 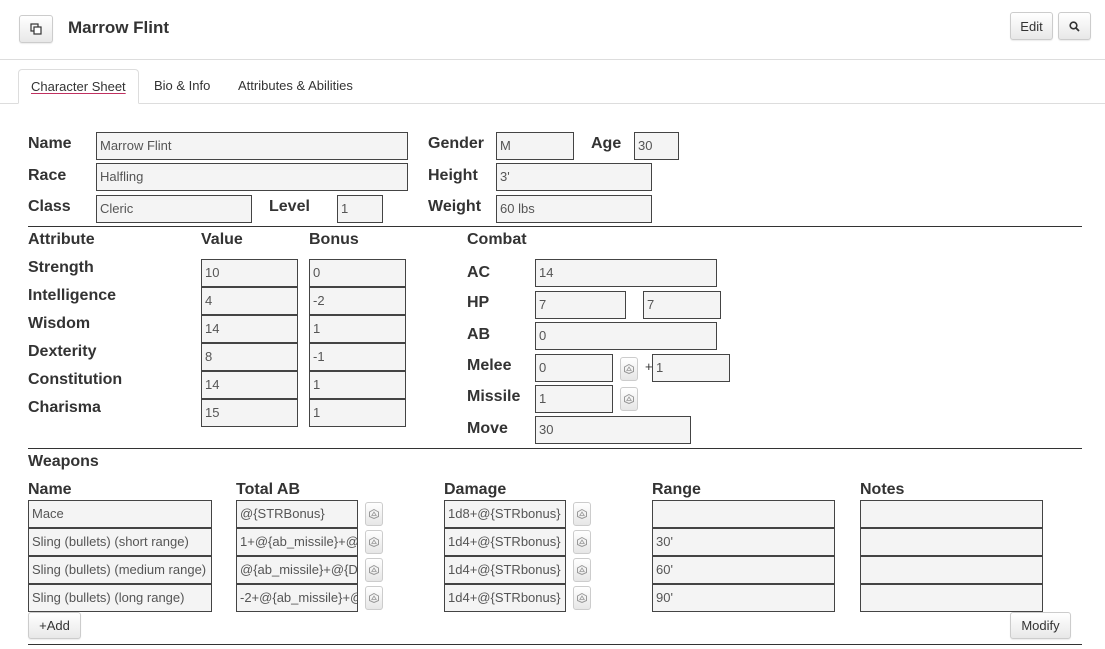 What do you see at coordinates (50, 489) in the screenshot?
I see `weapon-name-header: Name` at bounding box center [50, 489].